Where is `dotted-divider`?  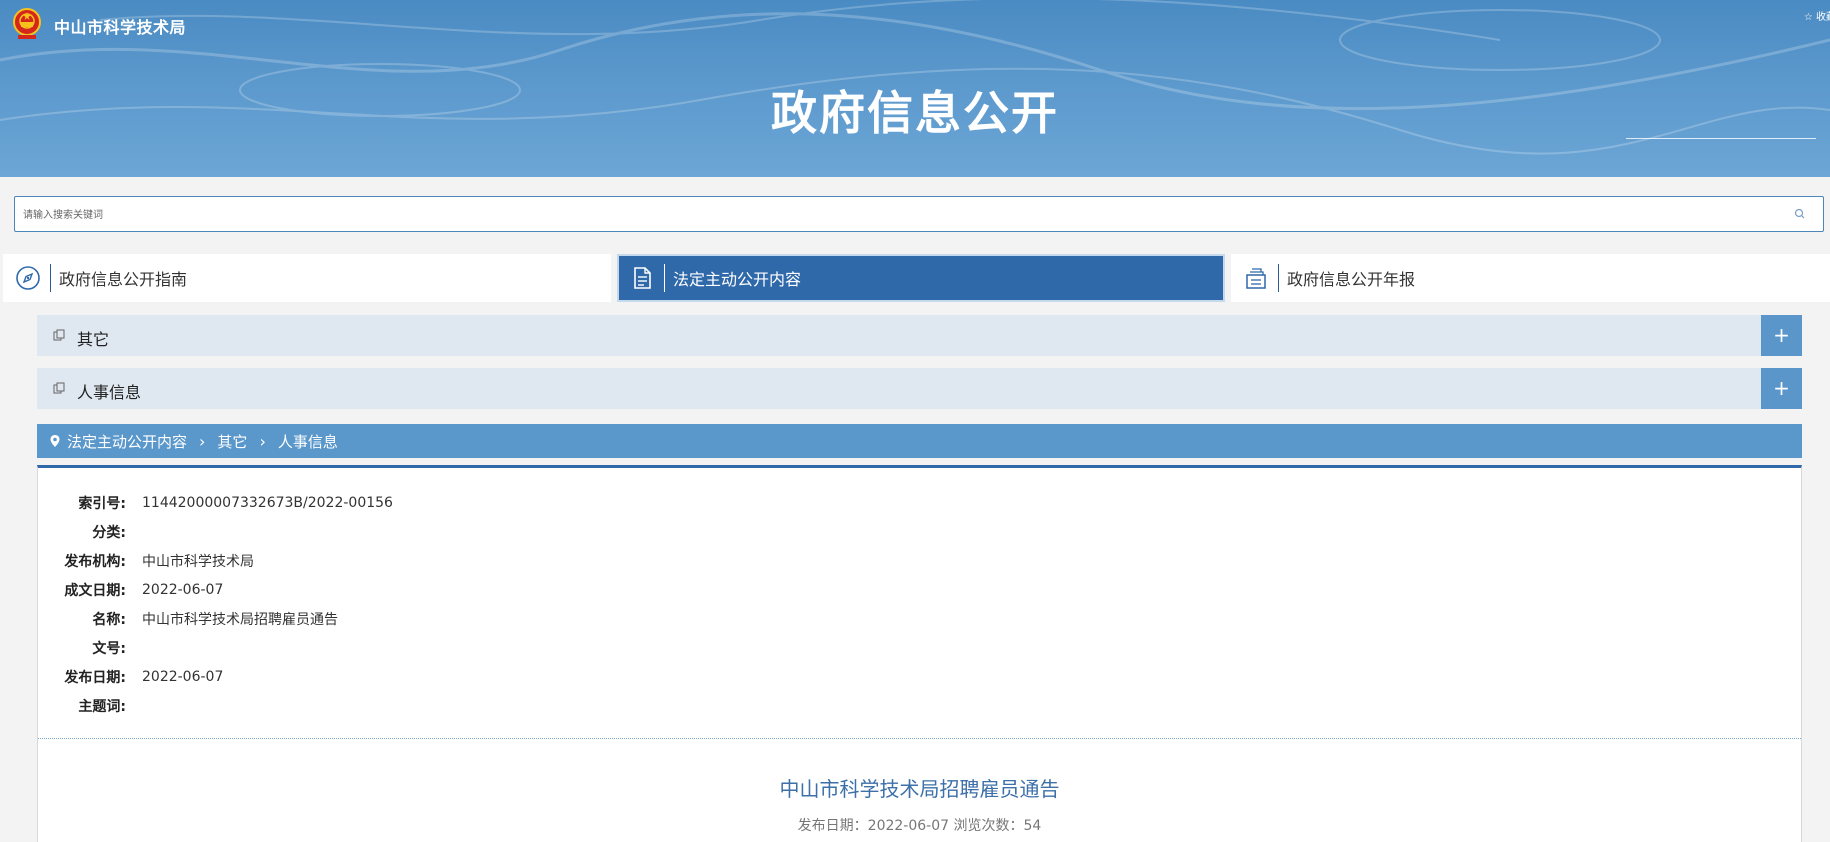 dotted-divider is located at coordinates (919, 738).